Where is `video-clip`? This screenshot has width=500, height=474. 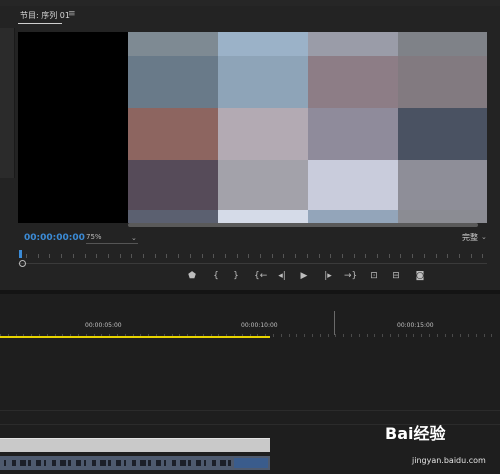 video-clip is located at coordinates (135, 445).